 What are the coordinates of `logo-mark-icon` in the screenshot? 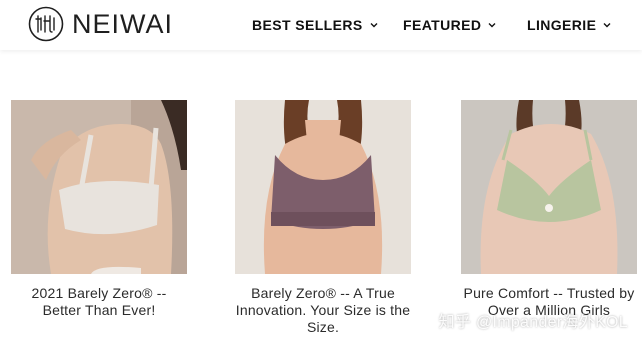 It's located at (46, 24).